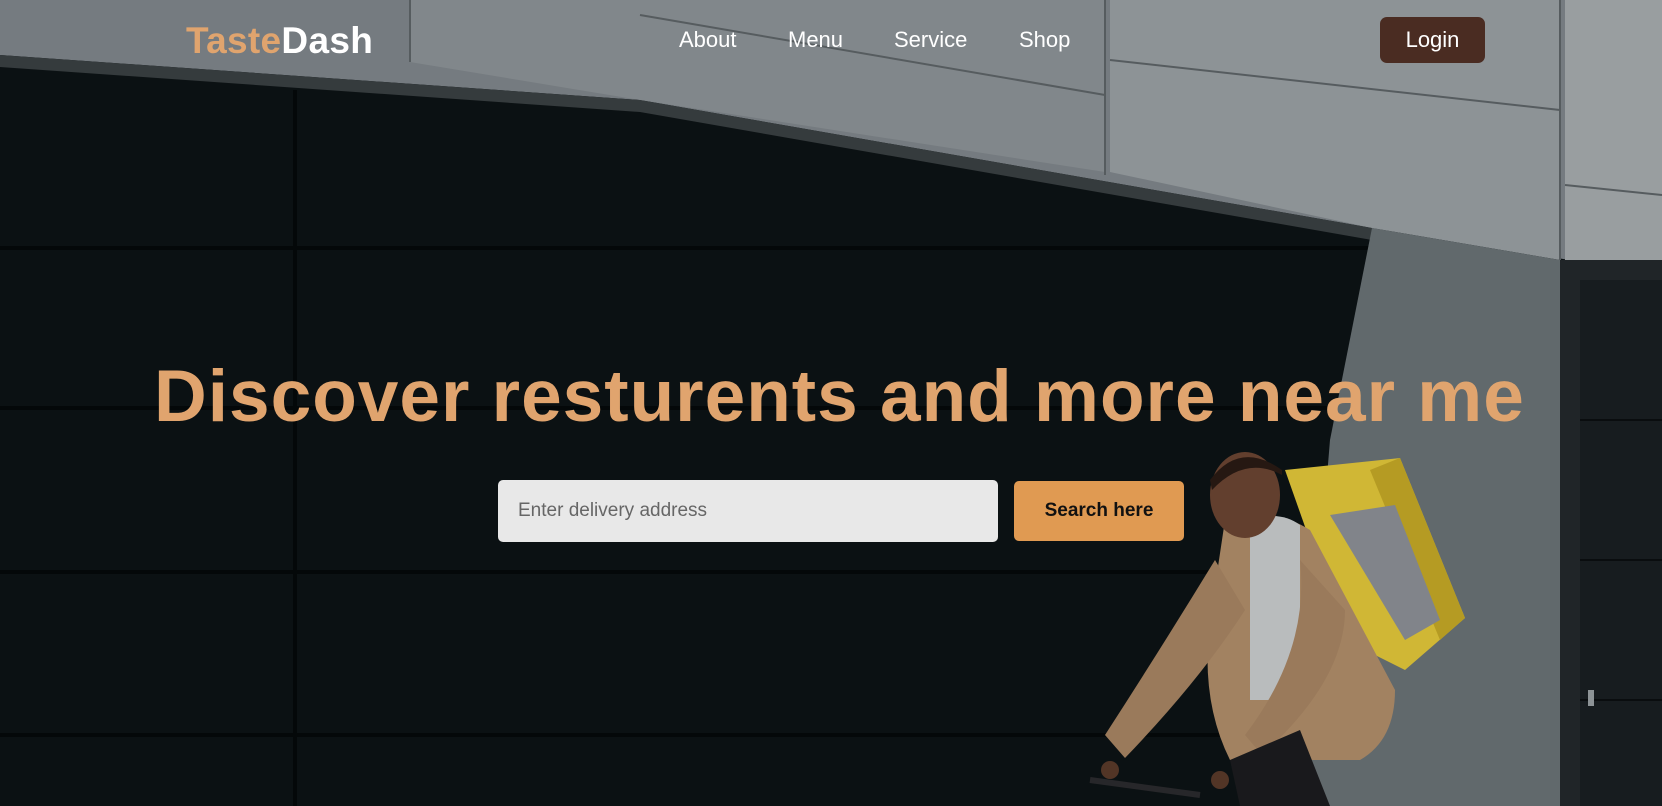 Image resolution: width=1662 pixels, height=806 pixels. What do you see at coordinates (1432, 40) in the screenshot?
I see `login-button: Login` at bounding box center [1432, 40].